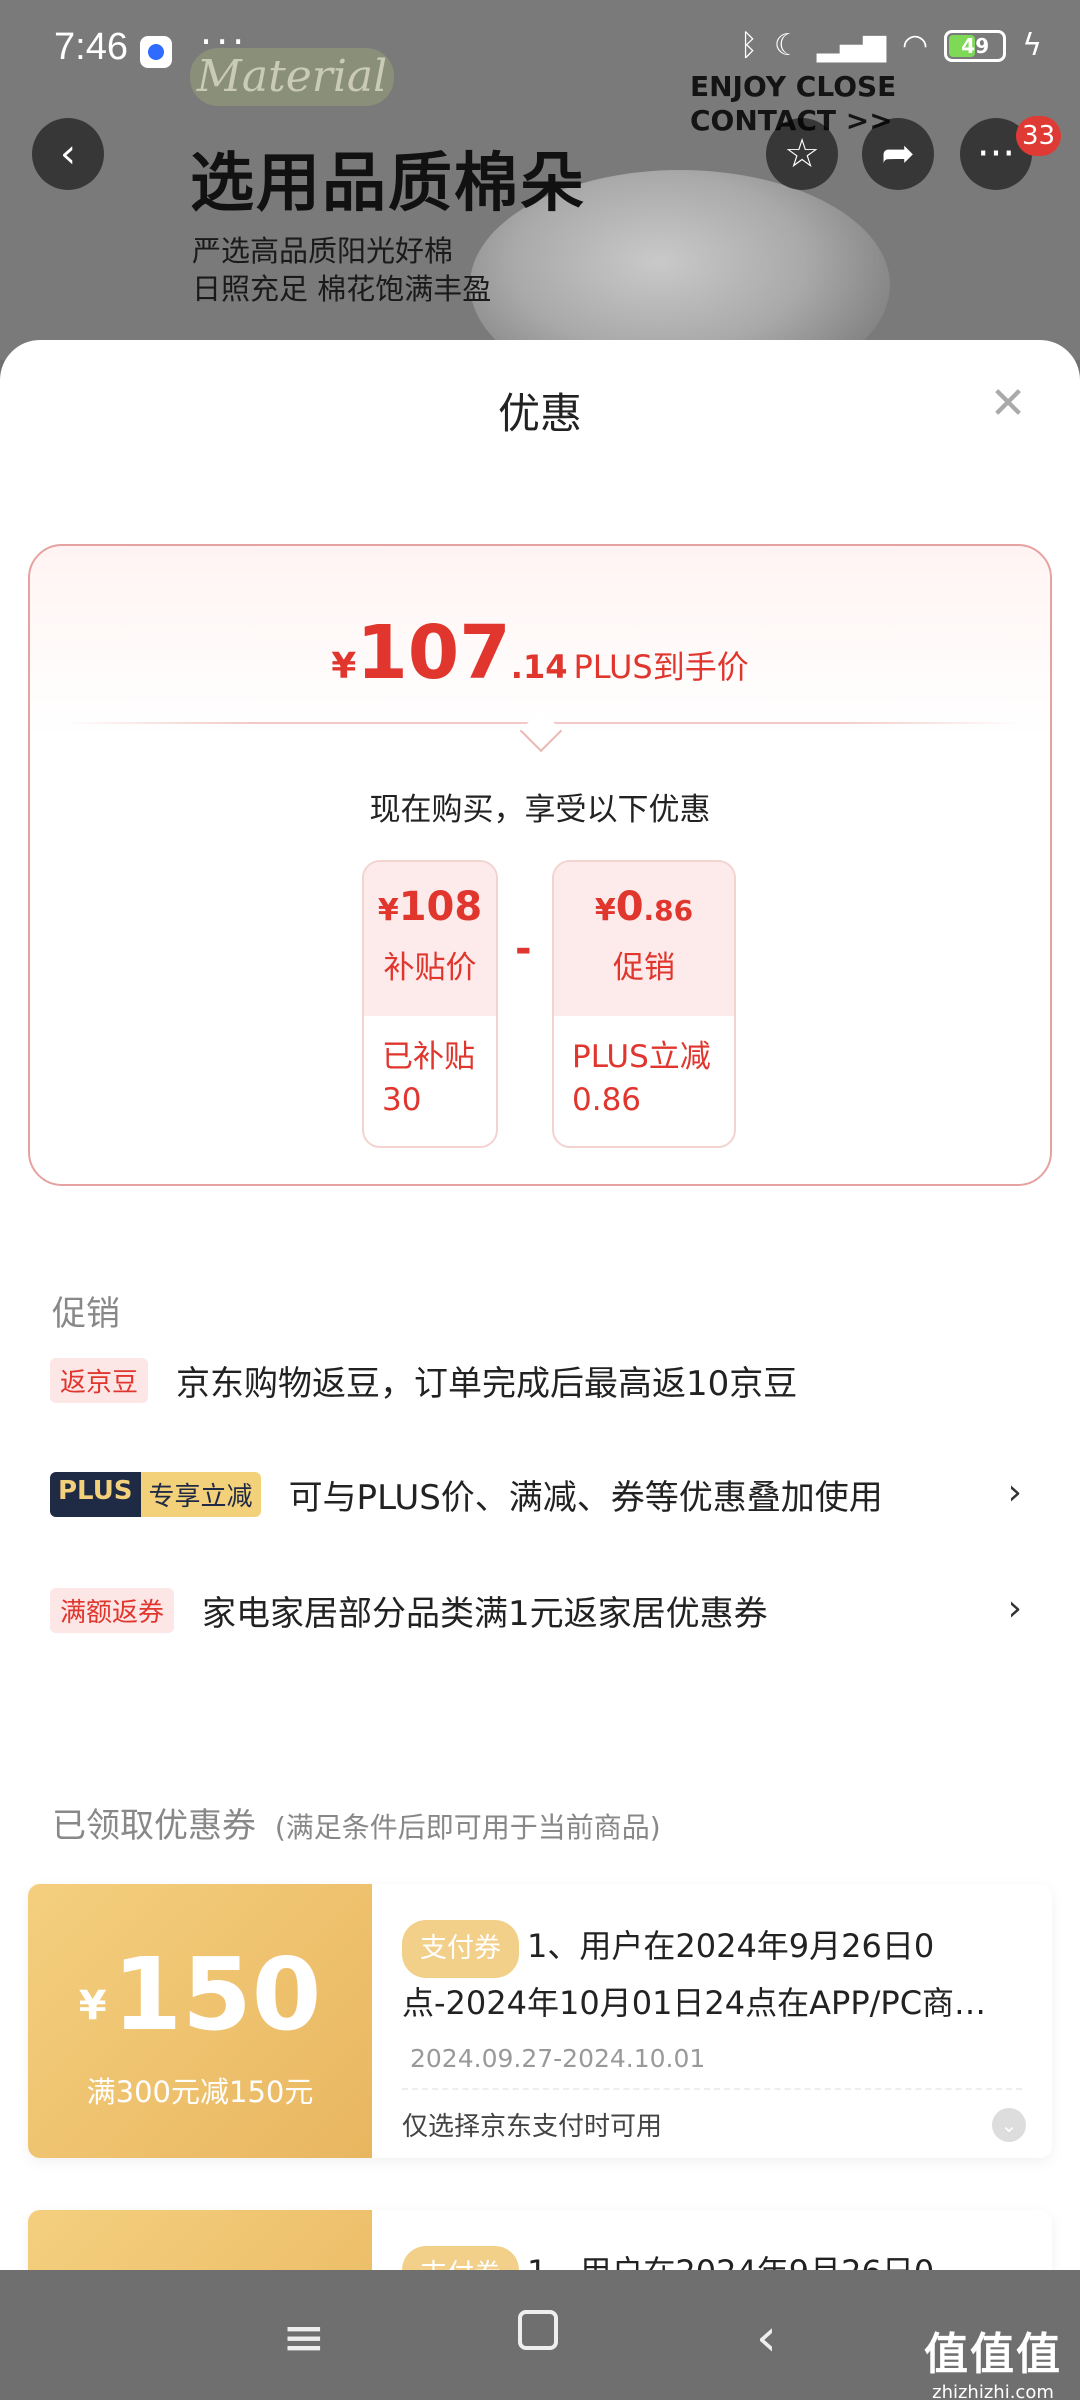 Image resolution: width=1080 pixels, height=2400 pixels. What do you see at coordinates (541, 731) in the screenshot?
I see `divider-notch` at bounding box center [541, 731].